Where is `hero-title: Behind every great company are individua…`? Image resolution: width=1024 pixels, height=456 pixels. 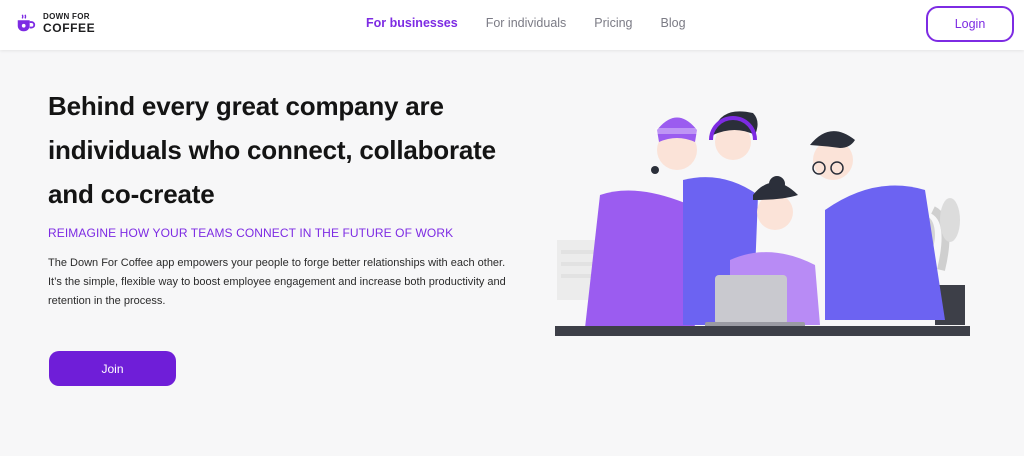 hero-title: Behind every great company are individua… is located at coordinates (272, 150).